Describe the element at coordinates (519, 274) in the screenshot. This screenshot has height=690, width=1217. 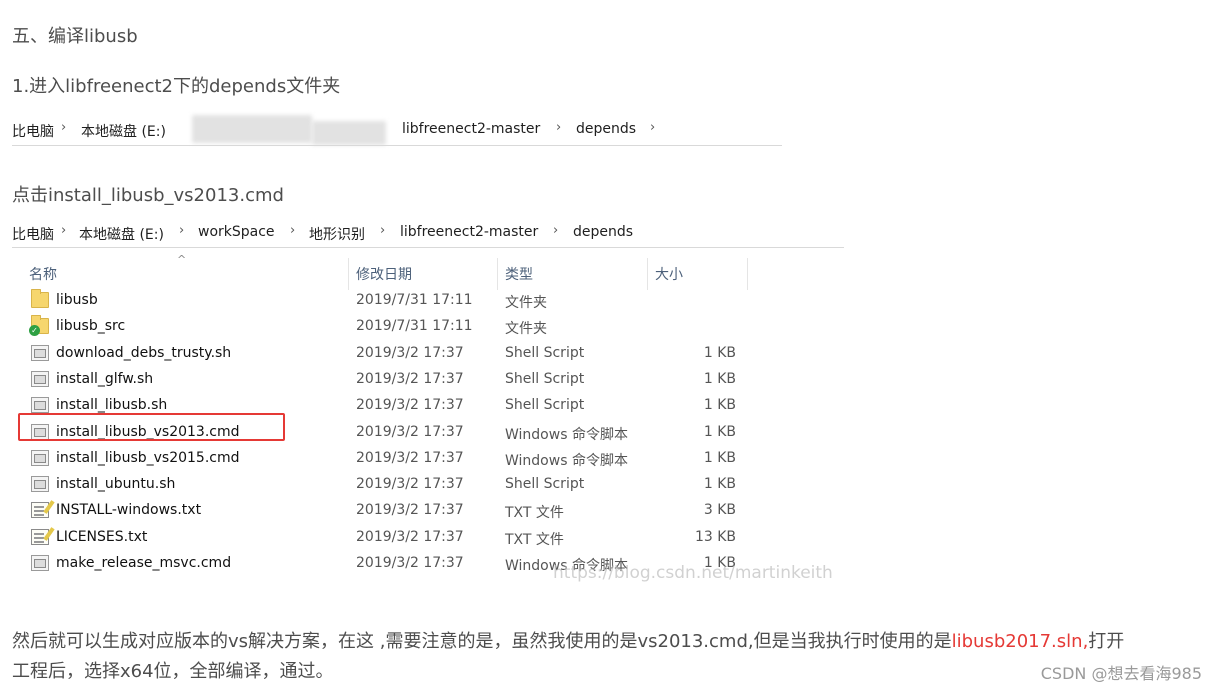
I see `column-header-type: 类型` at that location.